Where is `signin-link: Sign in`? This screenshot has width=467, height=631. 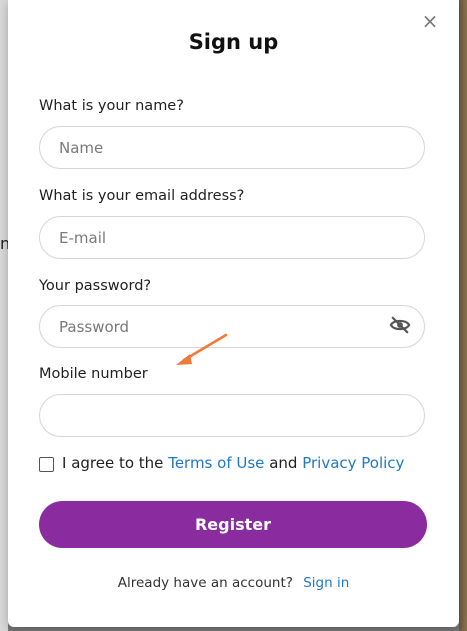
signin-link: Sign in is located at coordinates (326, 583).